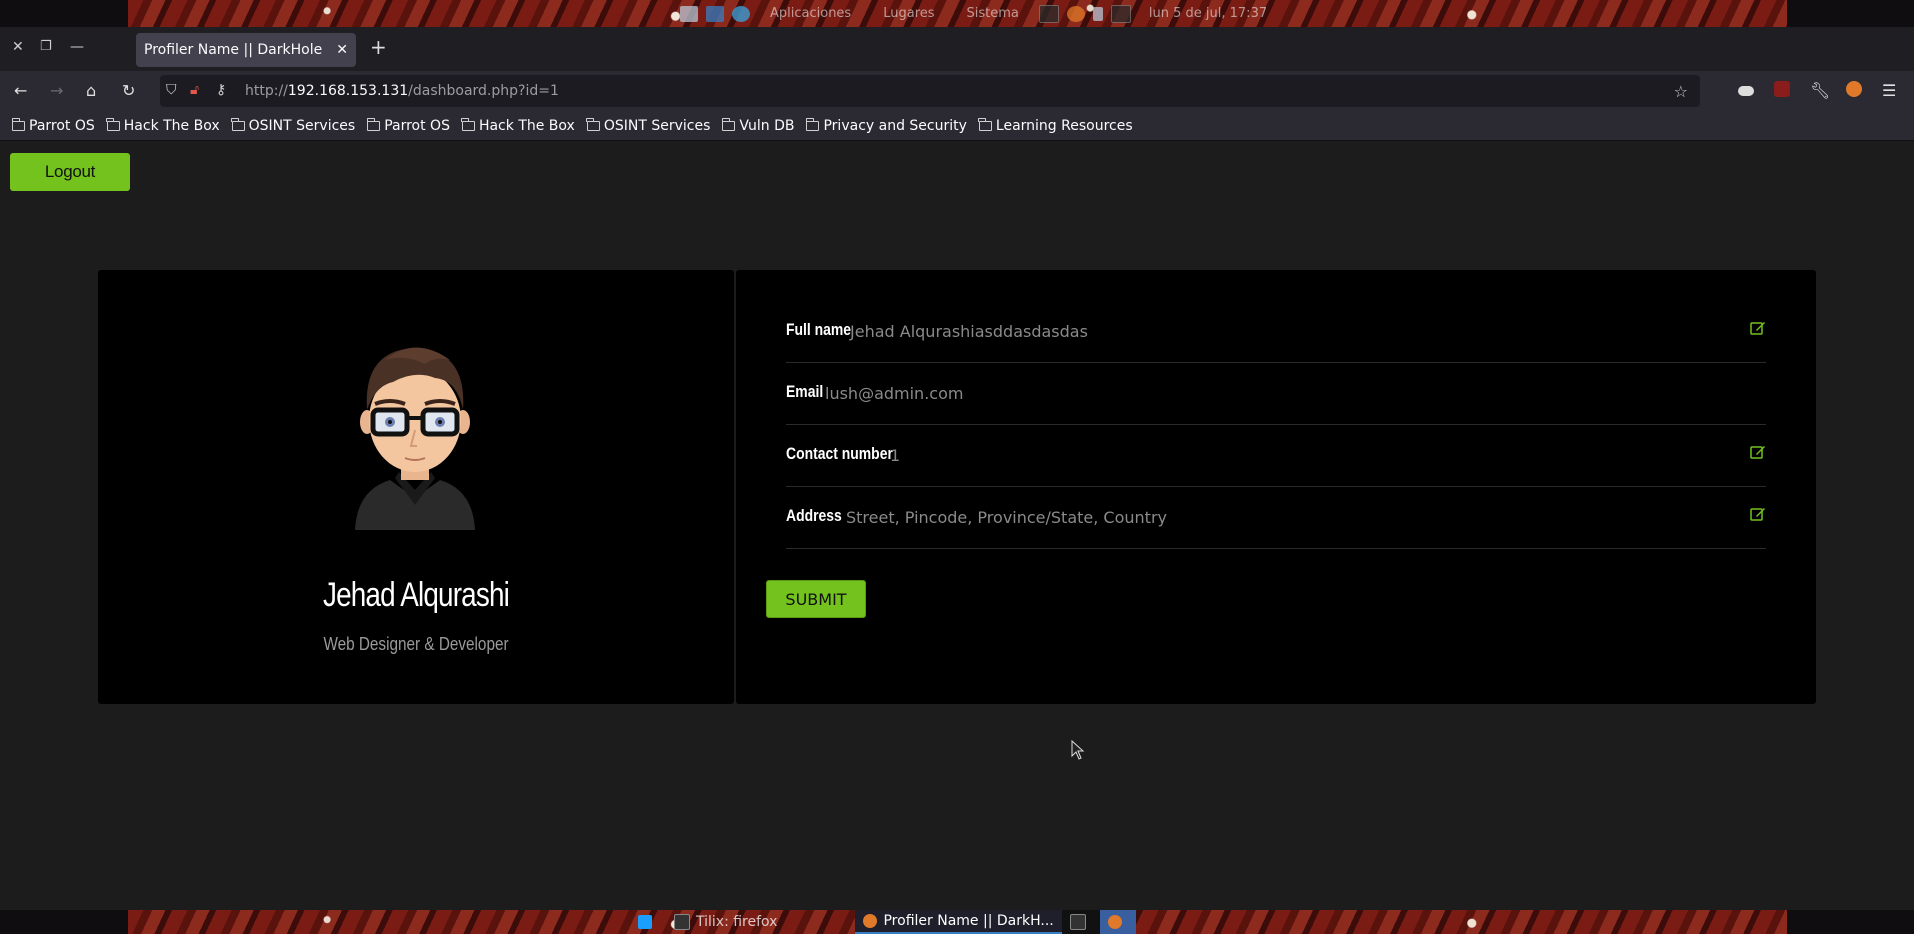 This screenshot has height=934, width=1914. What do you see at coordinates (415, 438) in the screenshot?
I see `avatar` at bounding box center [415, 438].